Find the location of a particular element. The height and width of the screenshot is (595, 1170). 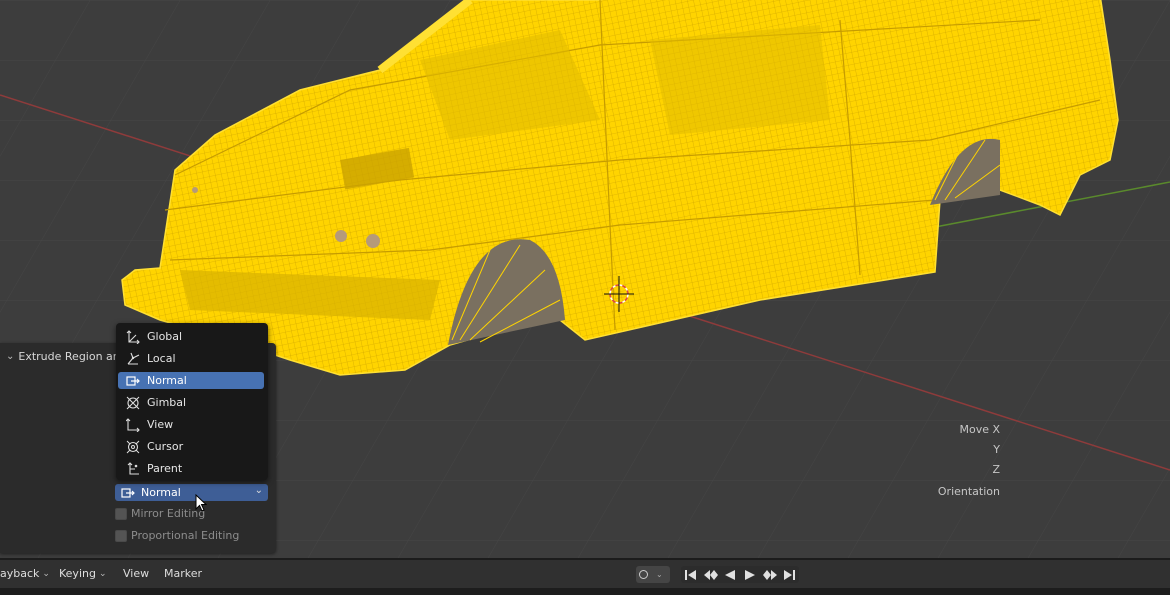

menu-item-label: Gimbal is located at coordinates (167, 402).